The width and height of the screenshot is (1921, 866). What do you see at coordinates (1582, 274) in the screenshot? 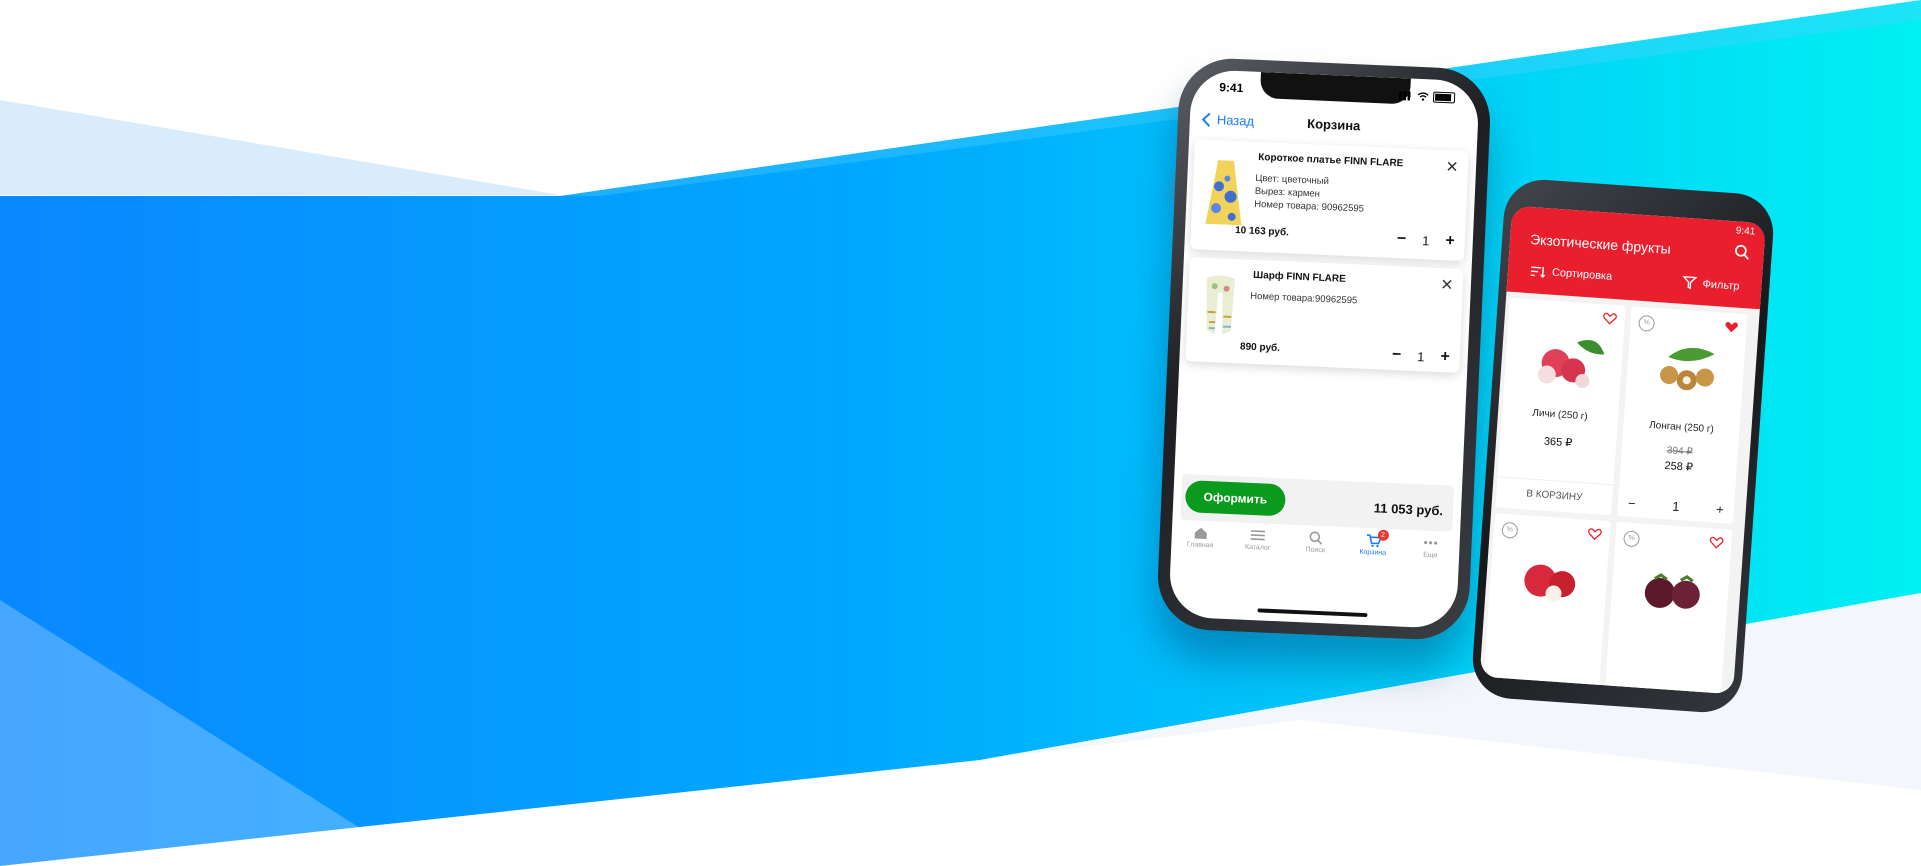
I see `sort-label: Сортировка` at bounding box center [1582, 274].